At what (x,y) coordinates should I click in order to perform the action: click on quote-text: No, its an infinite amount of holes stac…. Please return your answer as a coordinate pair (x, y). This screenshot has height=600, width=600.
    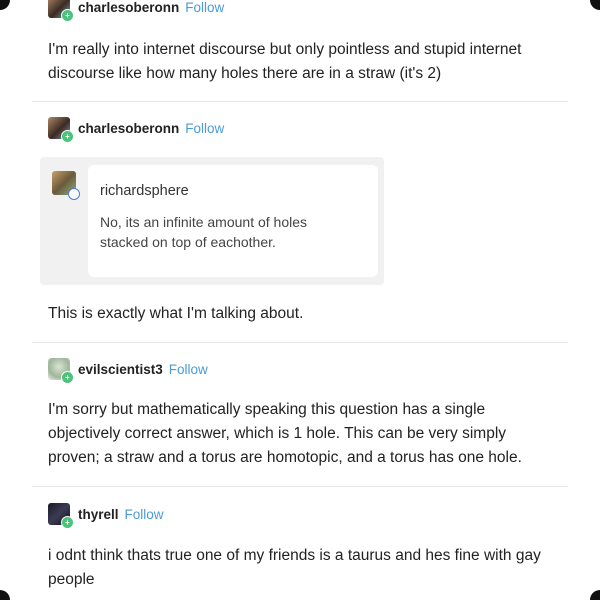
    Looking at the image, I should click on (204, 232).